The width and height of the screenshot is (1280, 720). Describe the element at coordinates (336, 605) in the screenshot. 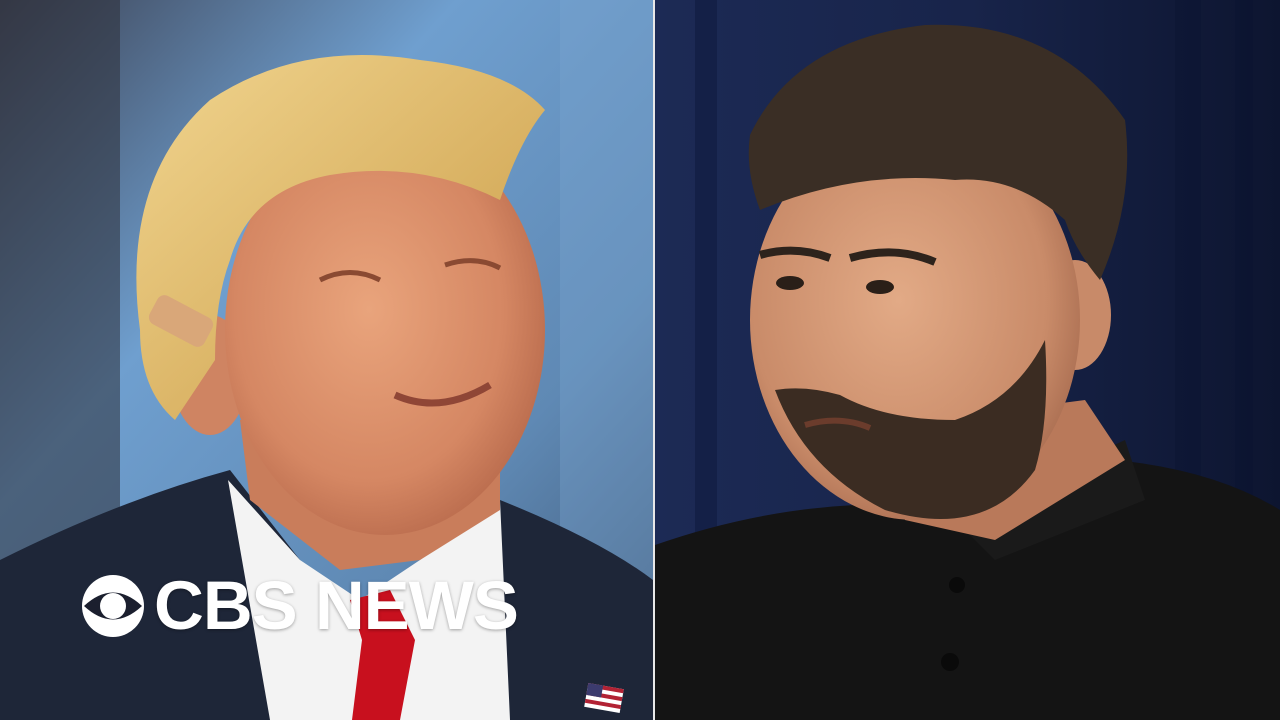

I see `brand-name: CBS NEWS` at that location.